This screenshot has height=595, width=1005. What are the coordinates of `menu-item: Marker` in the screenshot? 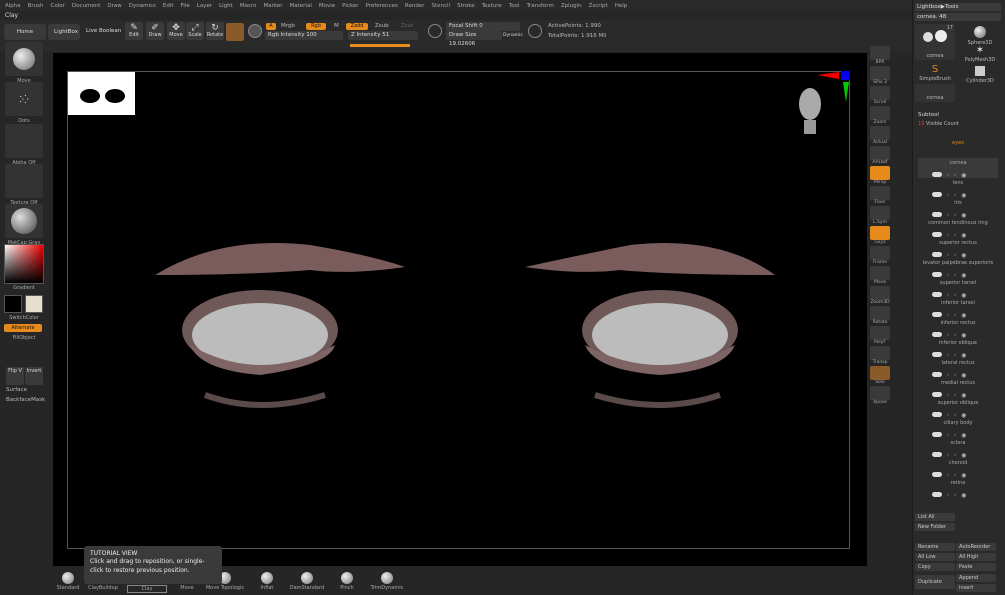 It's located at (273, 6).